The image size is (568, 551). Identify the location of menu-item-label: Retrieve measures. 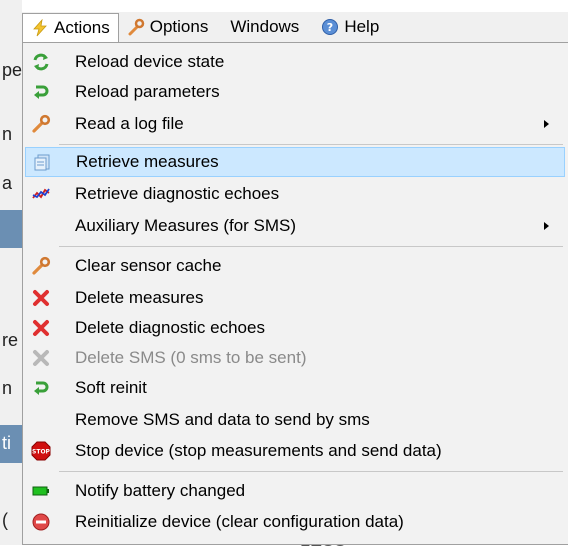
(147, 161).